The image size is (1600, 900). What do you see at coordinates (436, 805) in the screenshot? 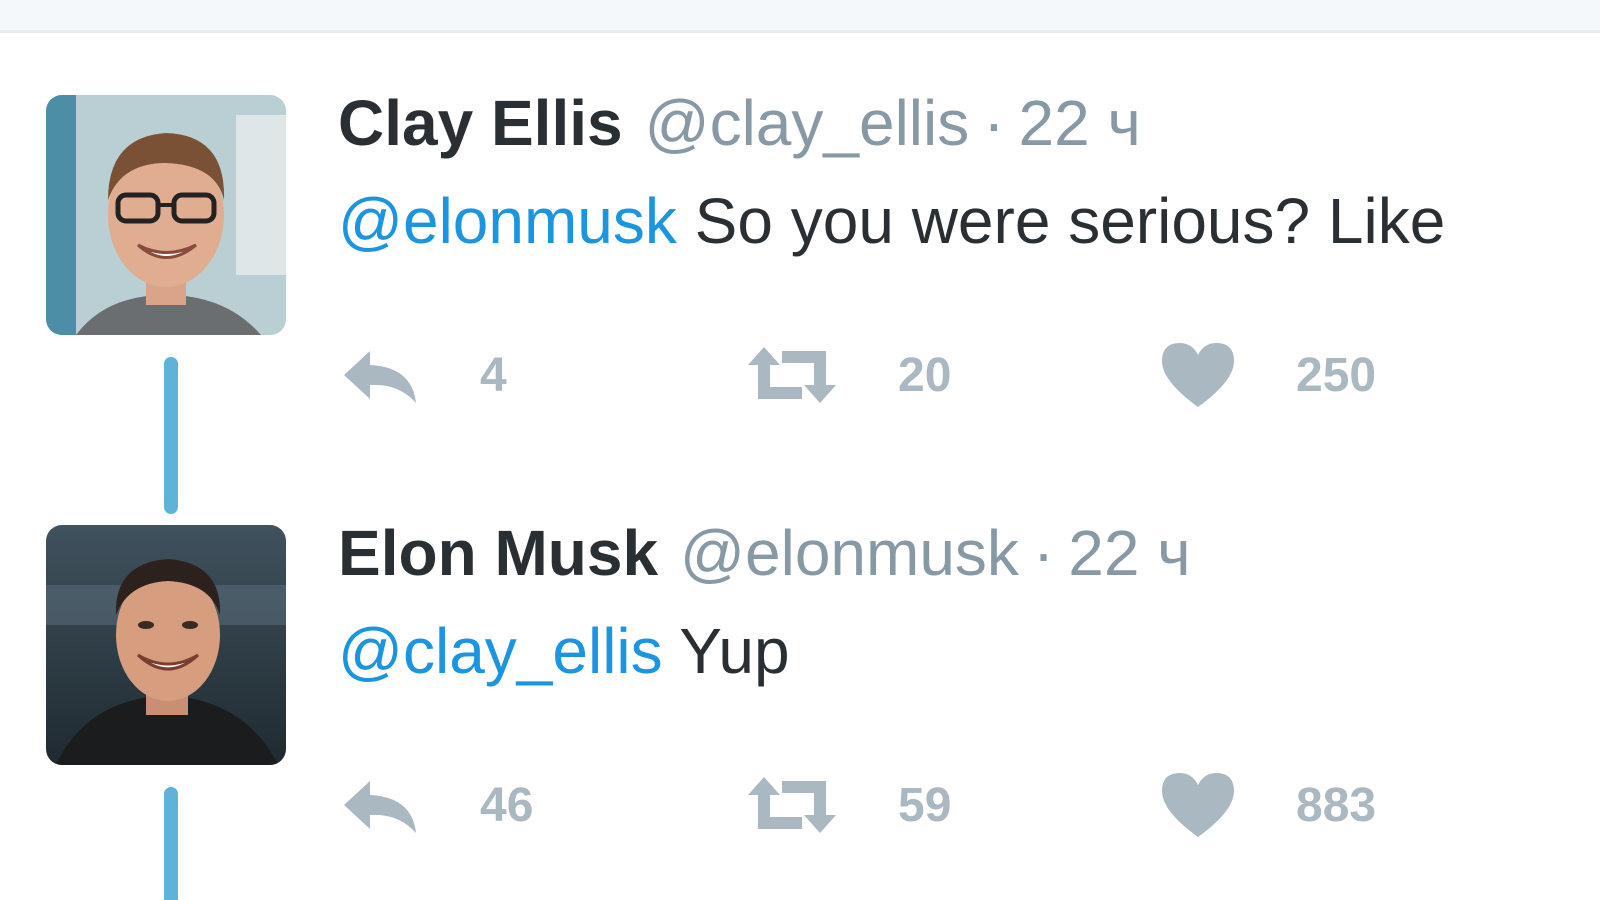
I see `reply-button: 46` at bounding box center [436, 805].